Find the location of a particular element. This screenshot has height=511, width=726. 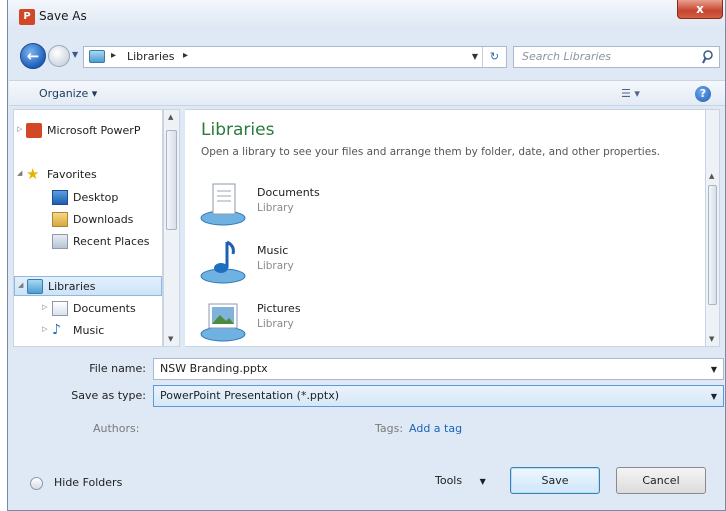

close-button: x is located at coordinates (700, 9).